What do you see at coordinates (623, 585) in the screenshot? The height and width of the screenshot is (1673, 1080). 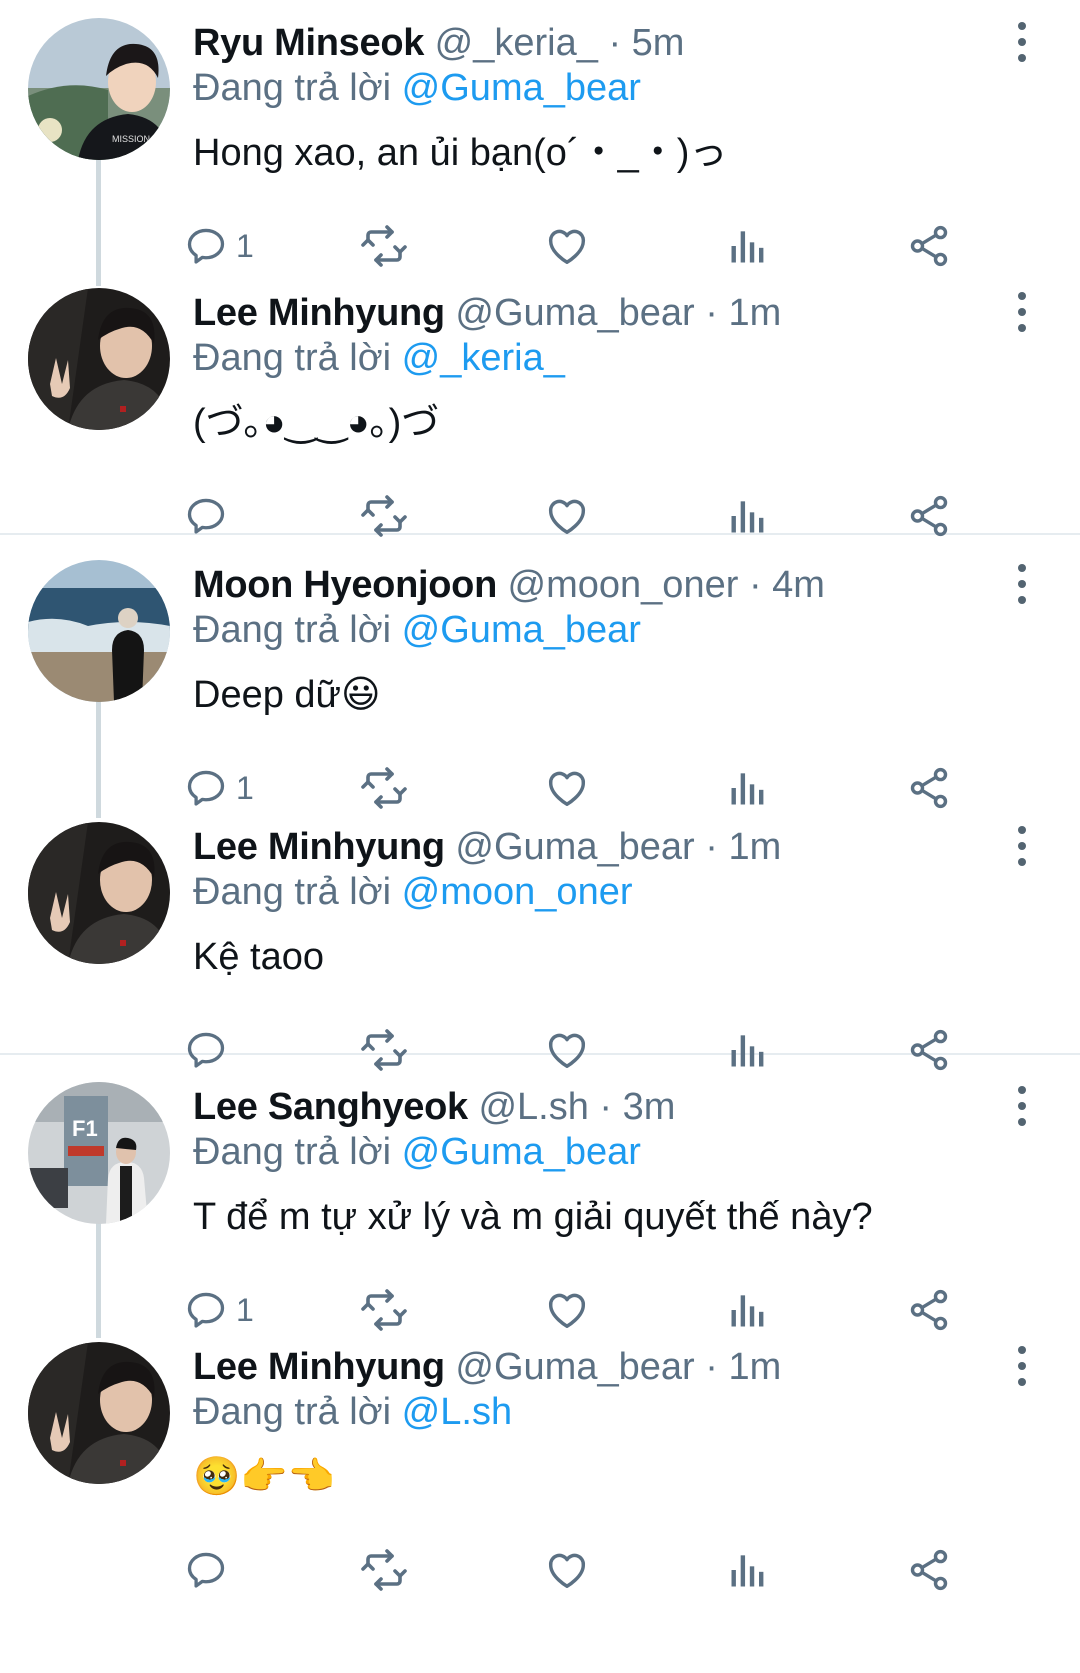 I see `user-handle: @moon_oner` at bounding box center [623, 585].